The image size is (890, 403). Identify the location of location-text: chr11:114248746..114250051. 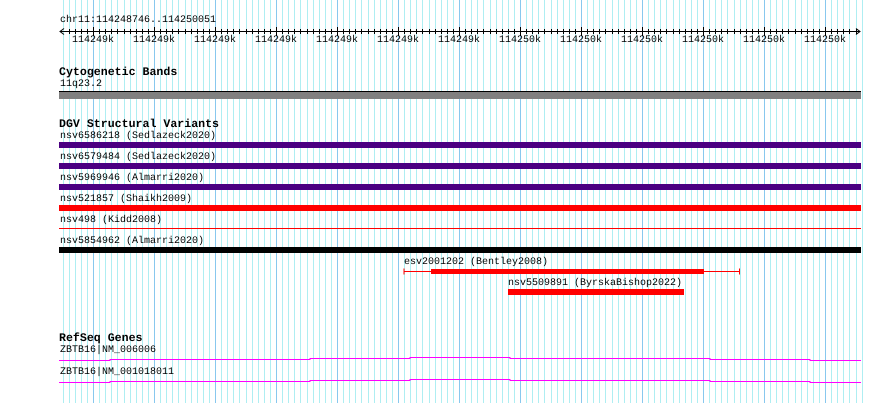
(137, 20).